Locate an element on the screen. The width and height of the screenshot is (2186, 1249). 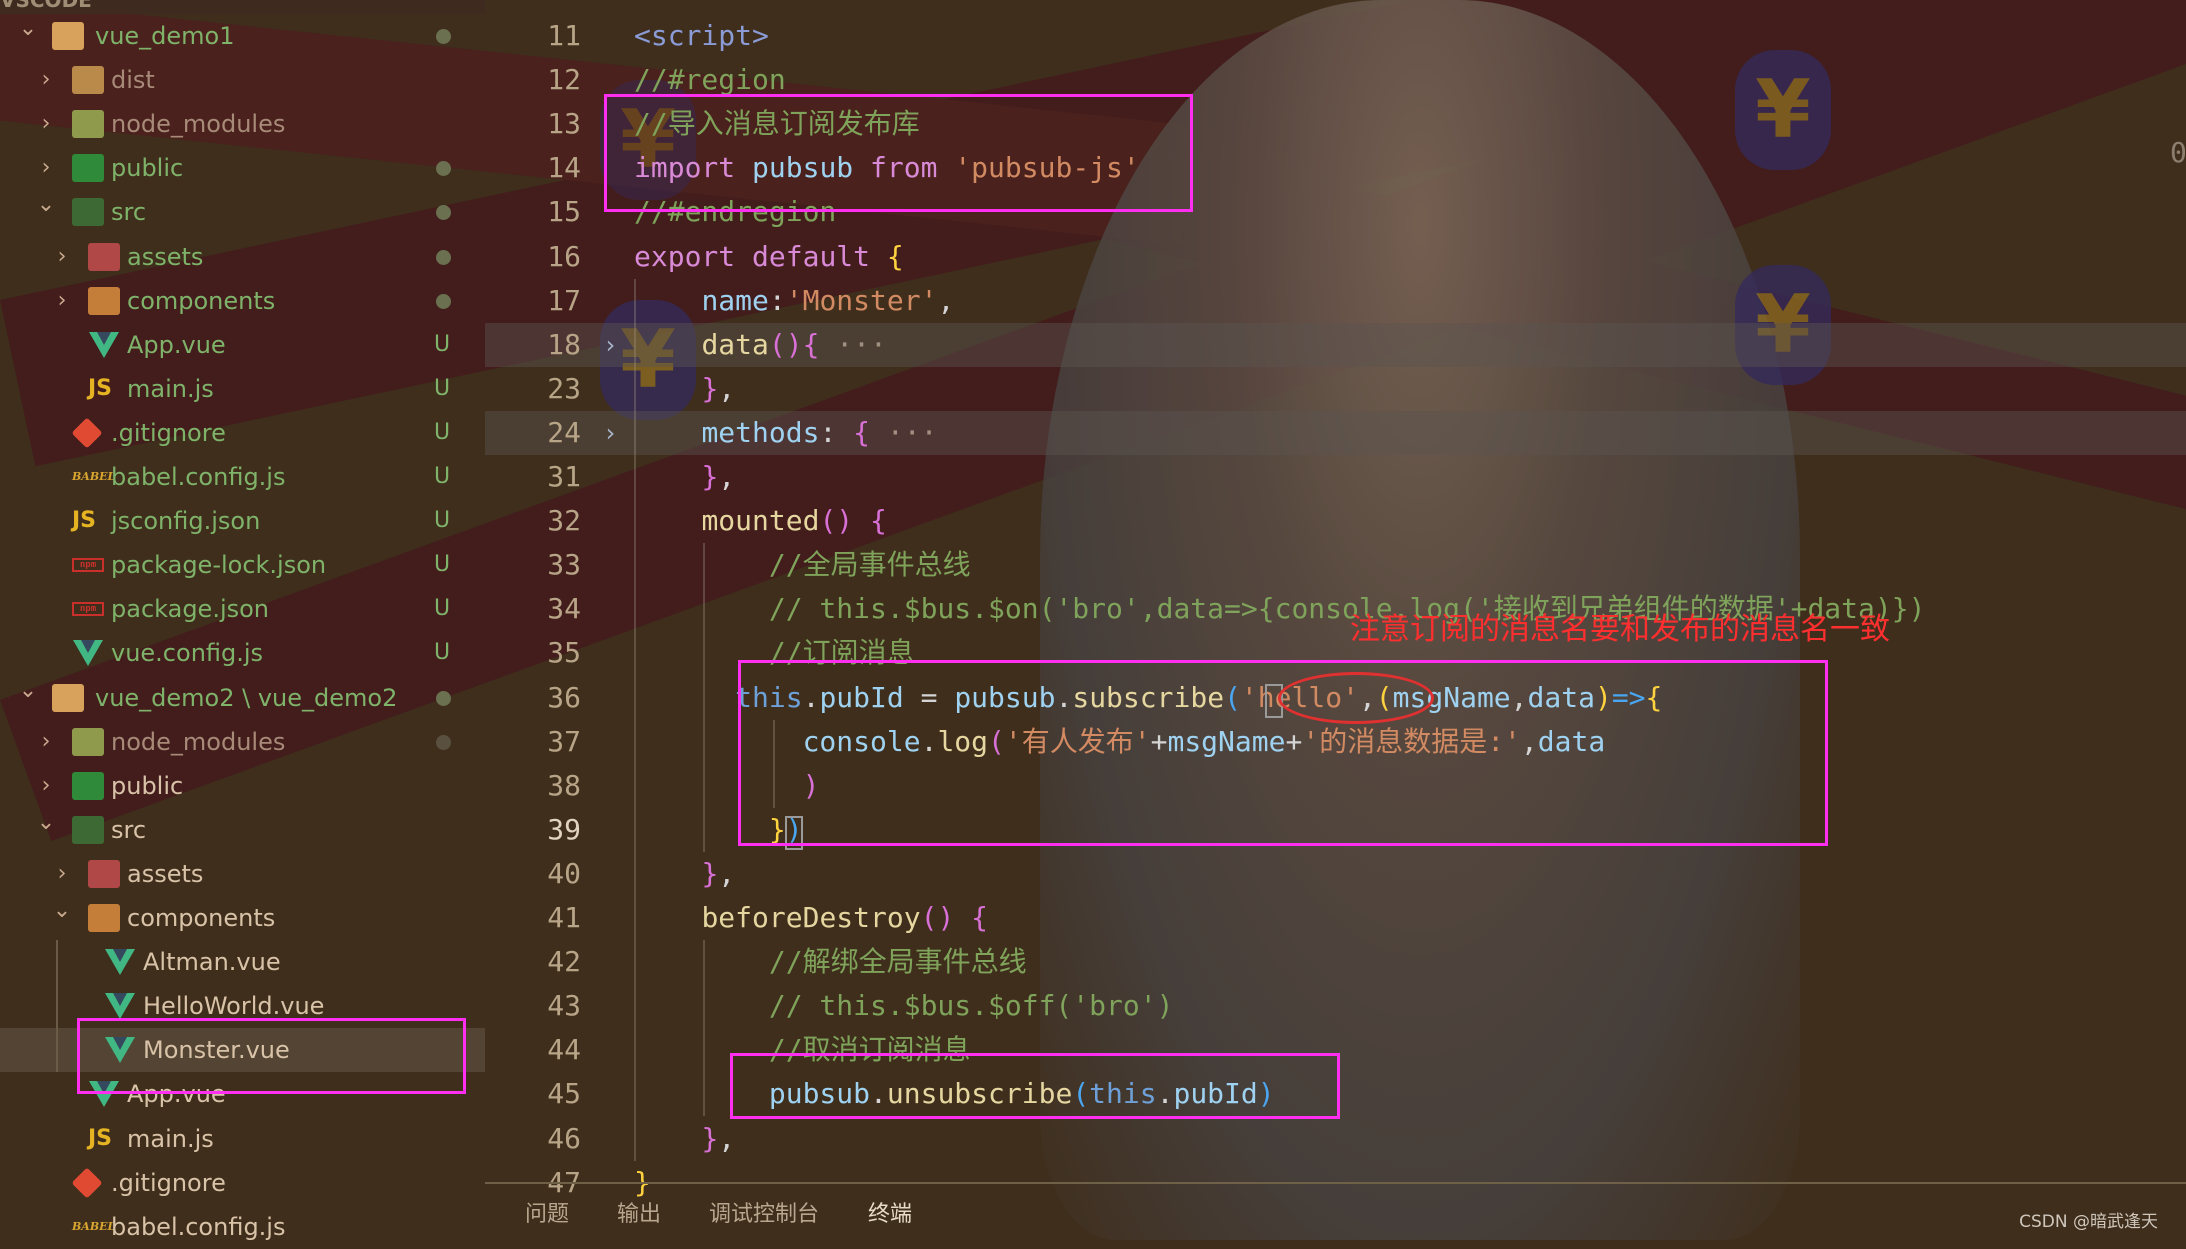
code-line: 41 beforeDestroy() { is located at coordinates (1335, 918).